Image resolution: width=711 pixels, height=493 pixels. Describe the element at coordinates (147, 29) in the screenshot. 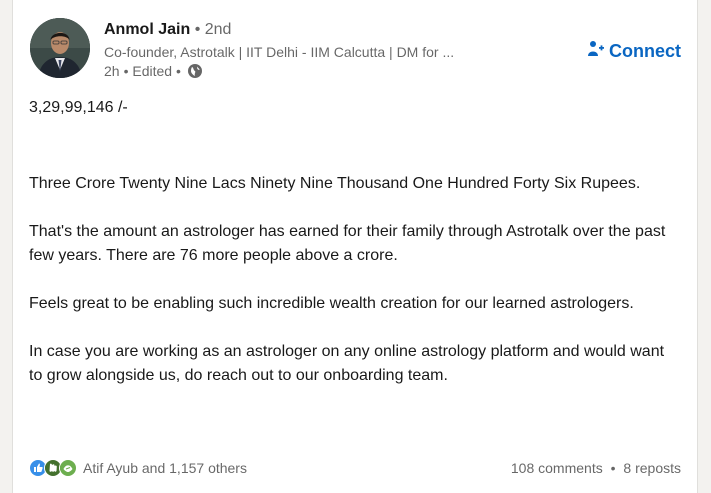

I see `author-name: Anmol Jain` at that location.